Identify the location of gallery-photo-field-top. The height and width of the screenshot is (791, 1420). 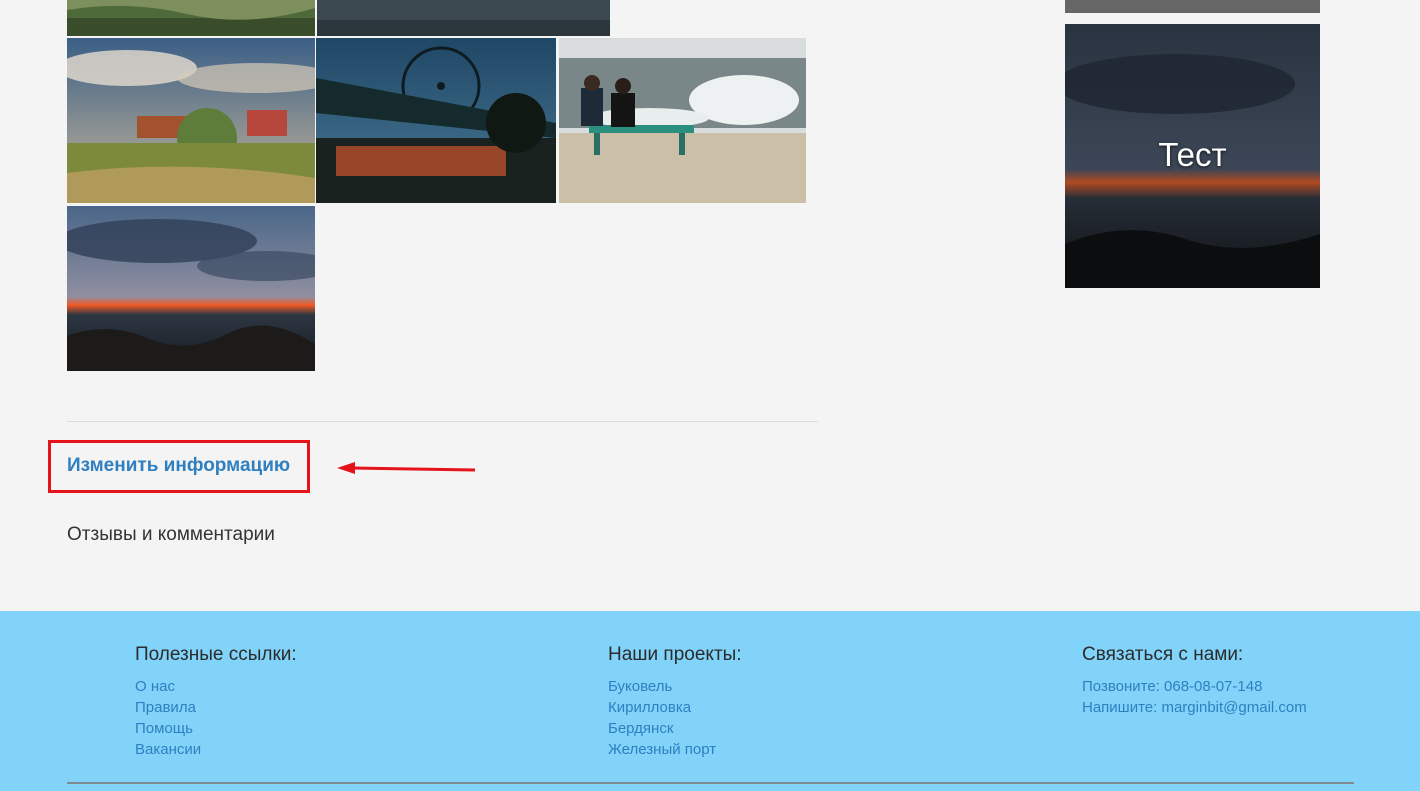
(191, 18).